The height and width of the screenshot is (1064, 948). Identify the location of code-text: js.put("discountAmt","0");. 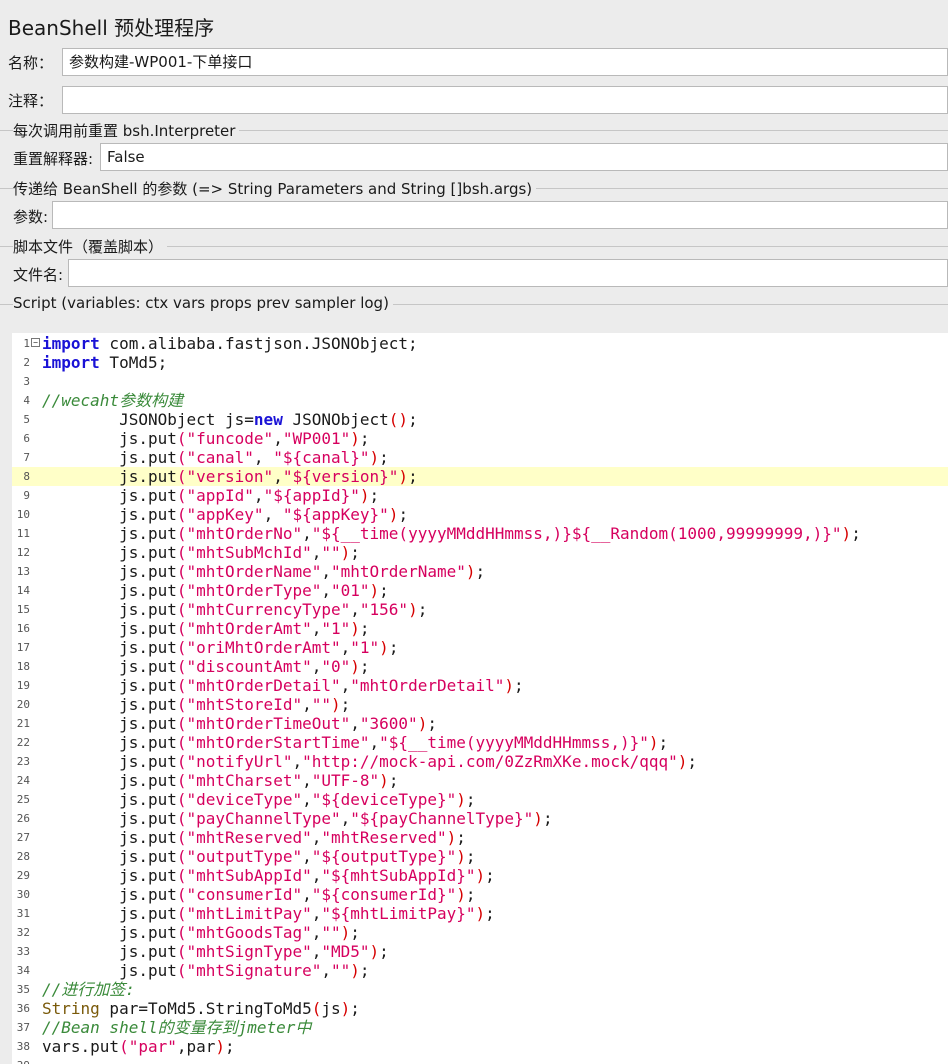
(206, 666).